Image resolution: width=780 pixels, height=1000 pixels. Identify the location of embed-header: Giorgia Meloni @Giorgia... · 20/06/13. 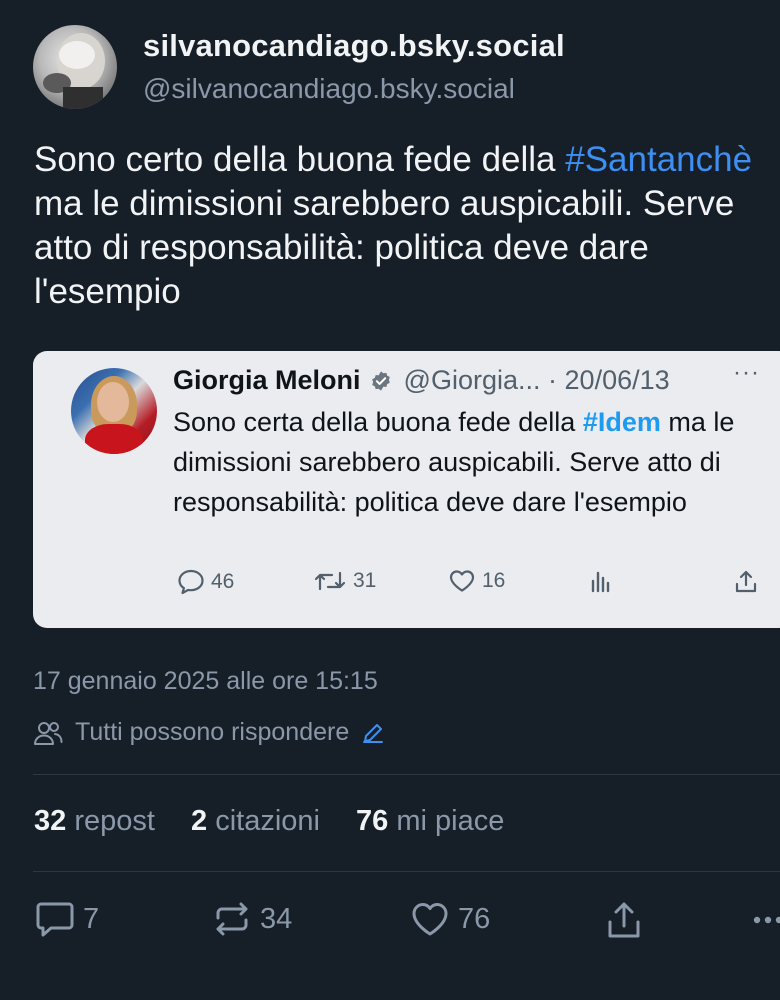
(421, 380).